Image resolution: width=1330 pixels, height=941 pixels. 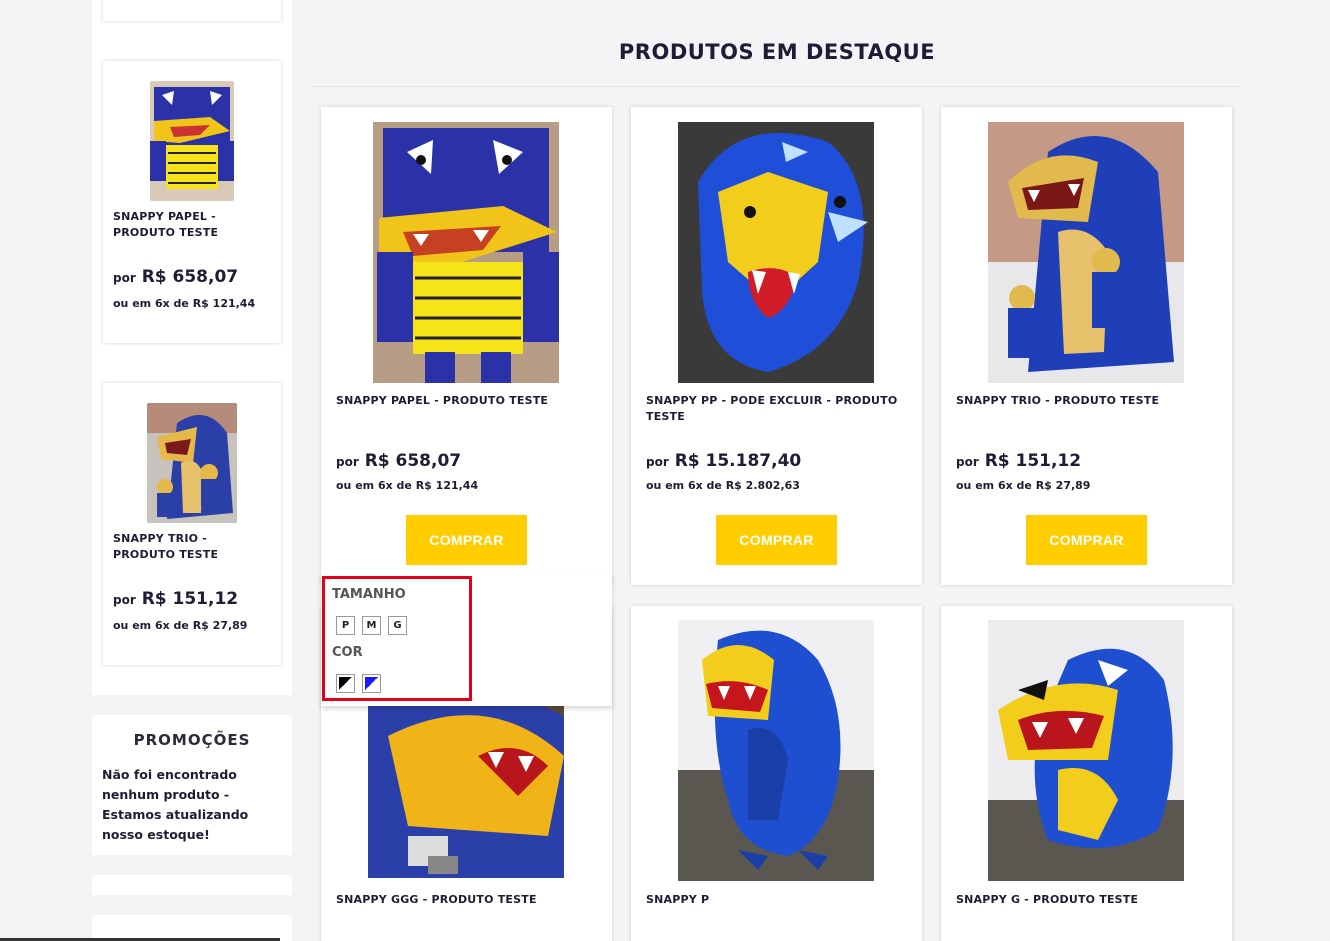 What do you see at coordinates (192, 885) in the screenshot?
I see `sidebar-panel-empty` at bounding box center [192, 885].